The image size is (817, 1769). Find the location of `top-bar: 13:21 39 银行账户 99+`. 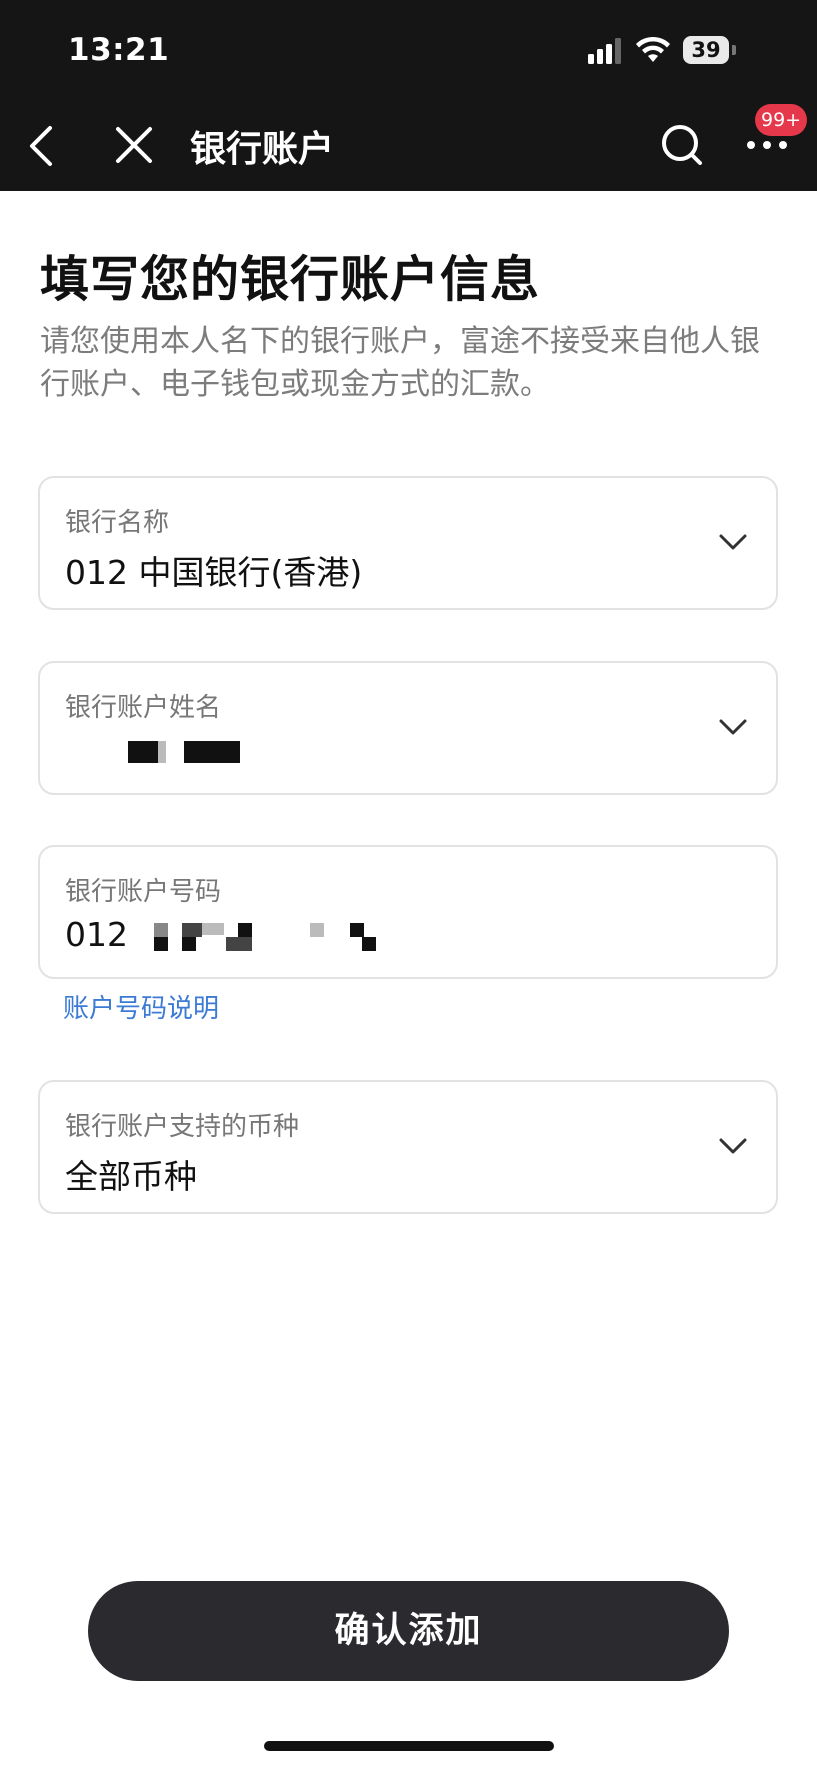

top-bar: 13:21 39 银行账户 99+ is located at coordinates (408, 95).